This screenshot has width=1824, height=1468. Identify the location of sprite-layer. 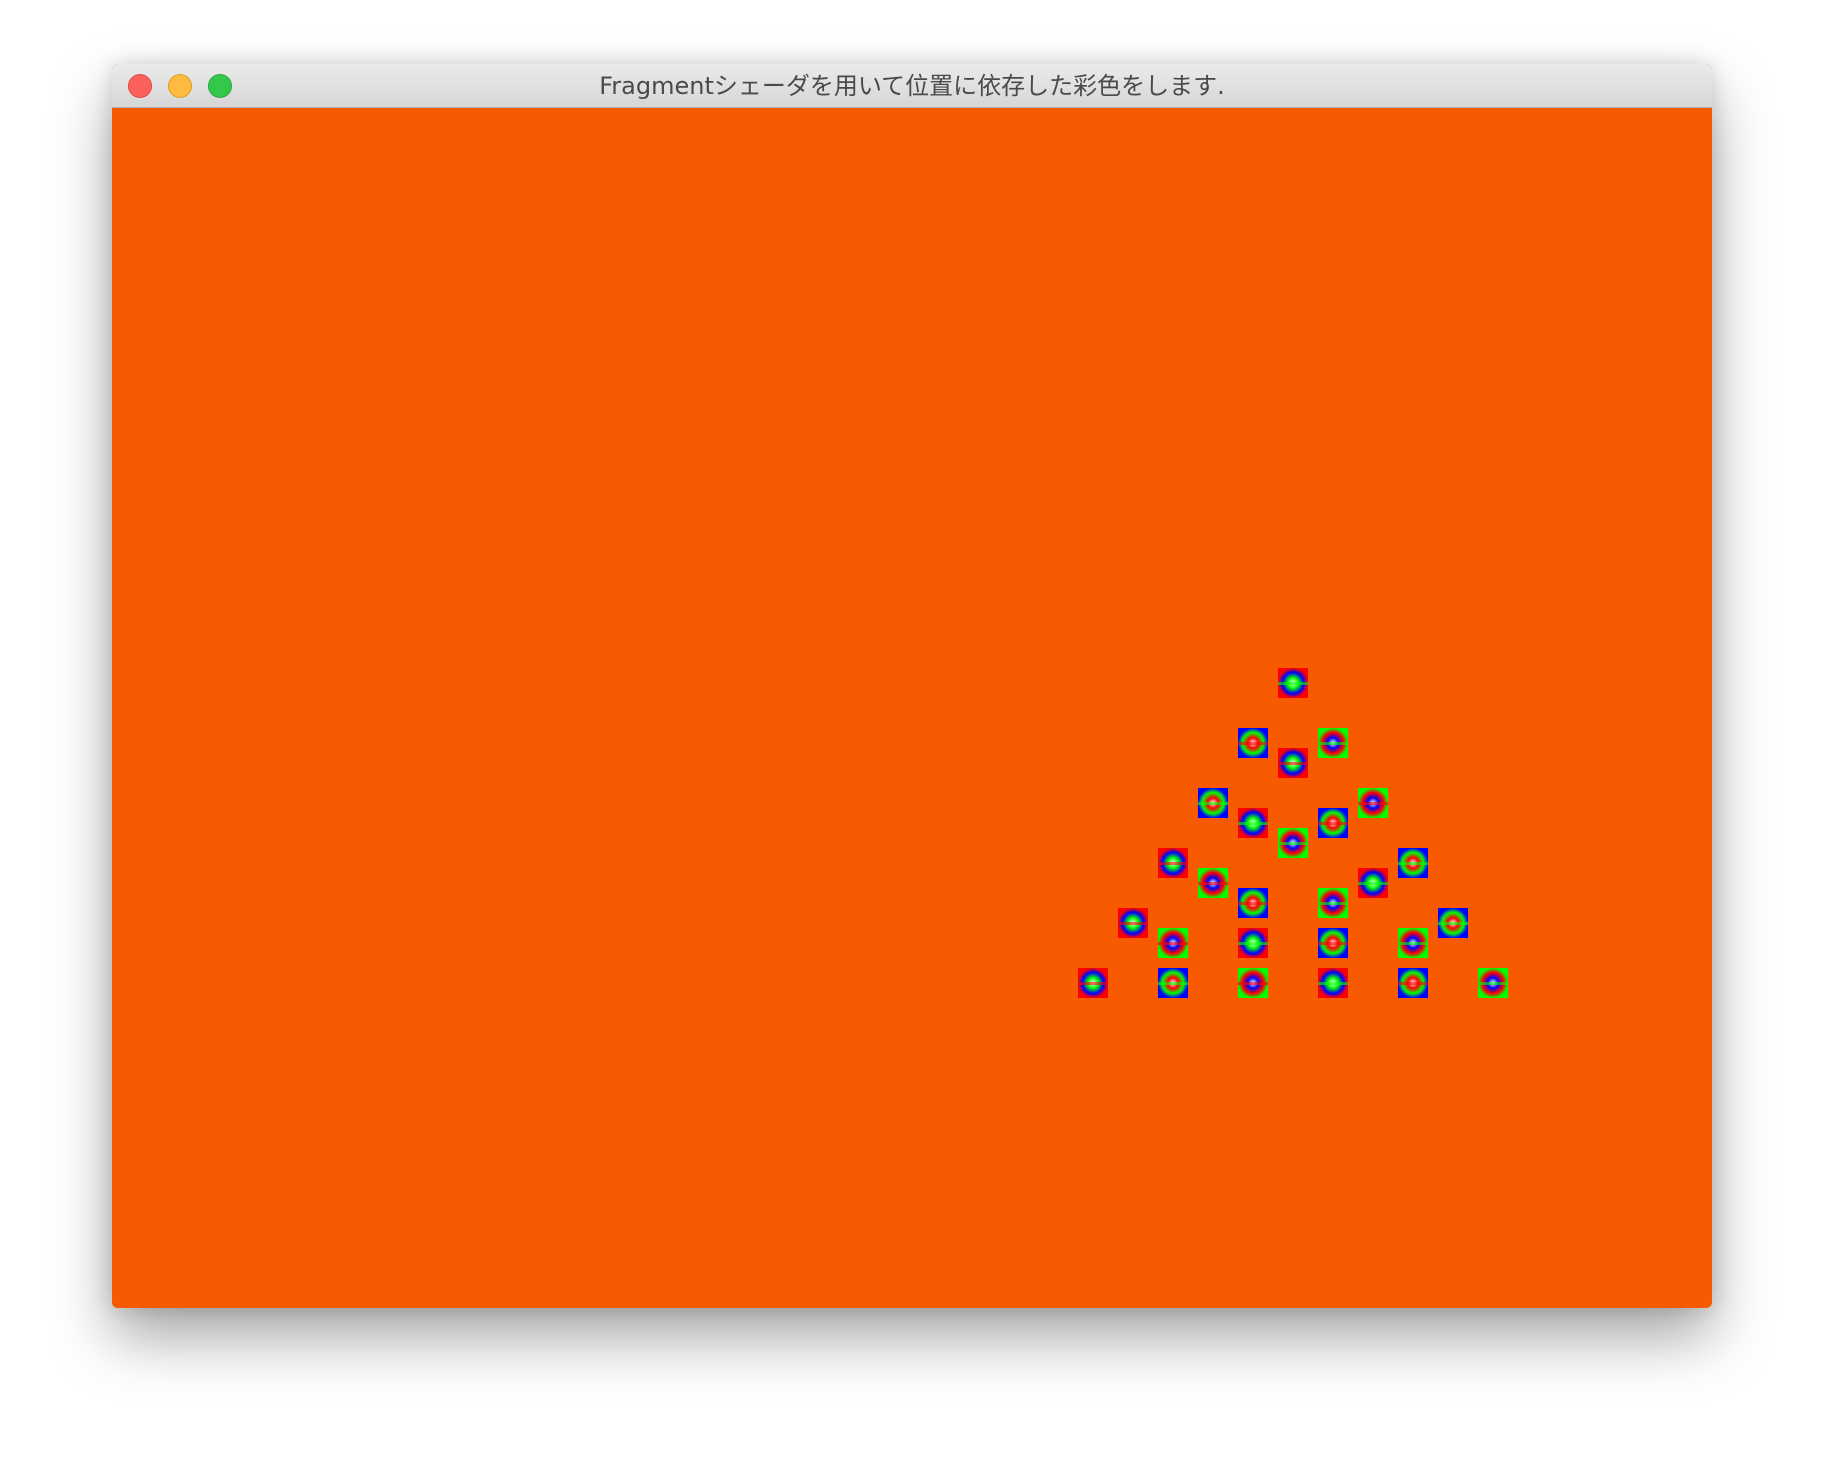
(1293, 833).